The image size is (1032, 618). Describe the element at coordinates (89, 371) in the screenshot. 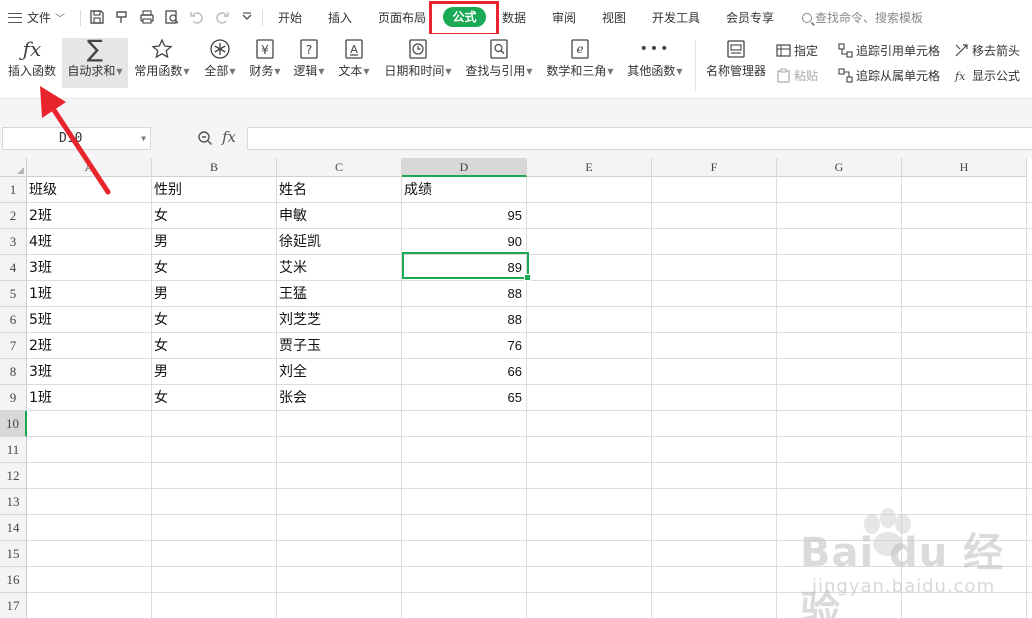

I see `cell-a8: 3班` at that location.